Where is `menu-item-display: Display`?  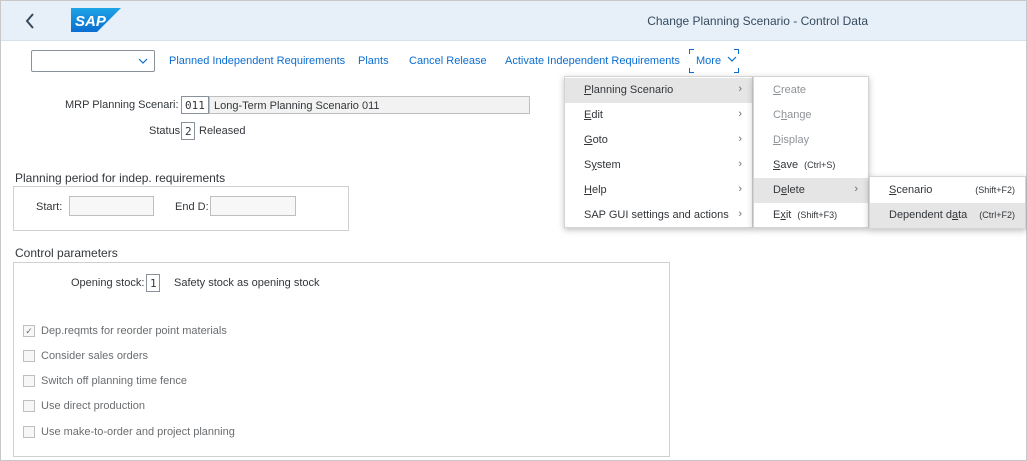
menu-item-display: Display is located at coordinates (811, 140).